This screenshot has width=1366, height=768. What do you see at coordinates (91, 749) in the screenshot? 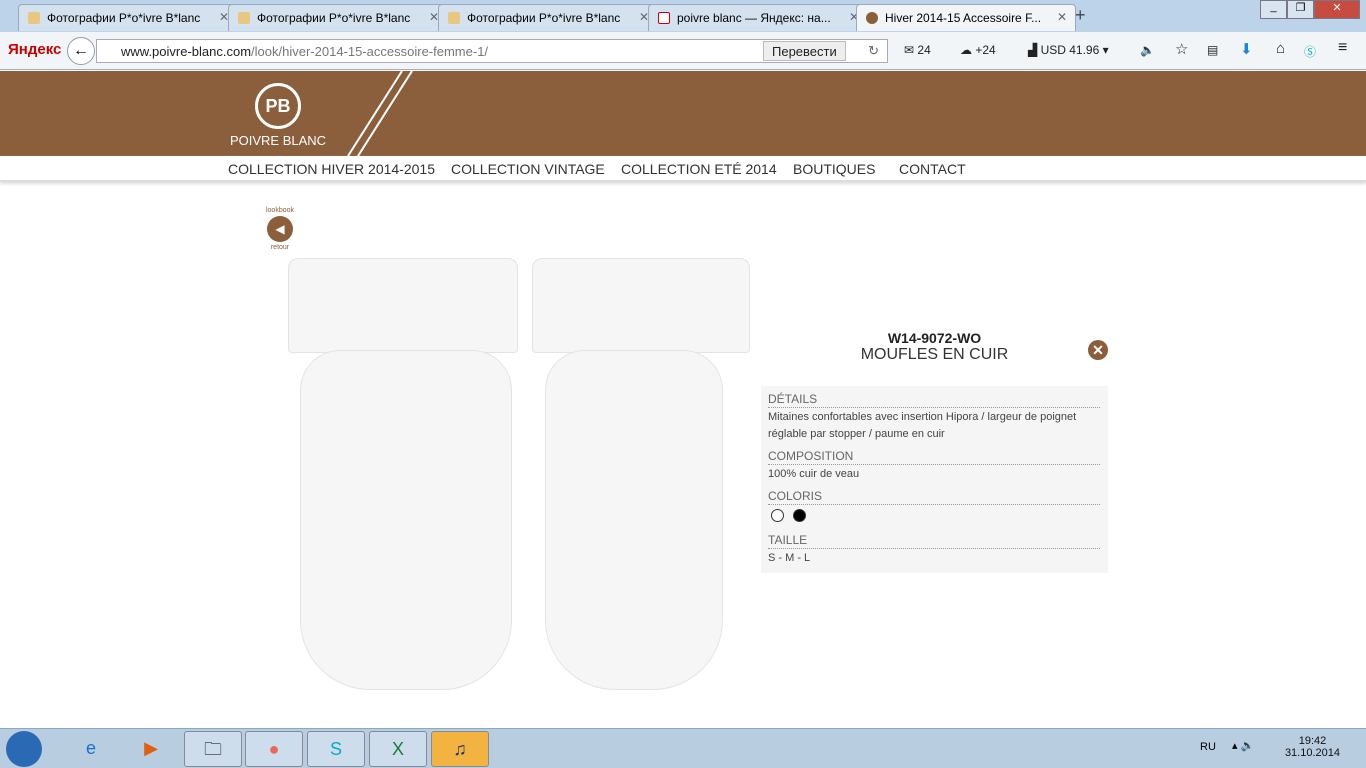
I see `ie-icon: e` at bounding box center [91, 749].